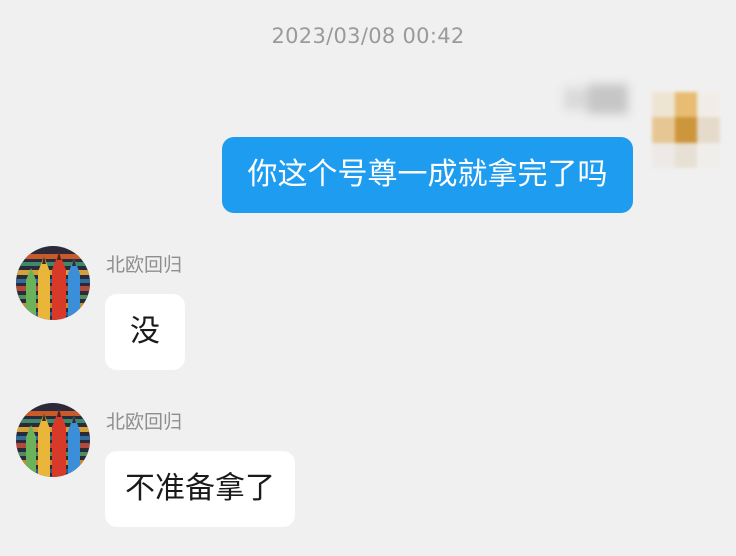  I want to click on sender-name-blurred, so click(596, 100).